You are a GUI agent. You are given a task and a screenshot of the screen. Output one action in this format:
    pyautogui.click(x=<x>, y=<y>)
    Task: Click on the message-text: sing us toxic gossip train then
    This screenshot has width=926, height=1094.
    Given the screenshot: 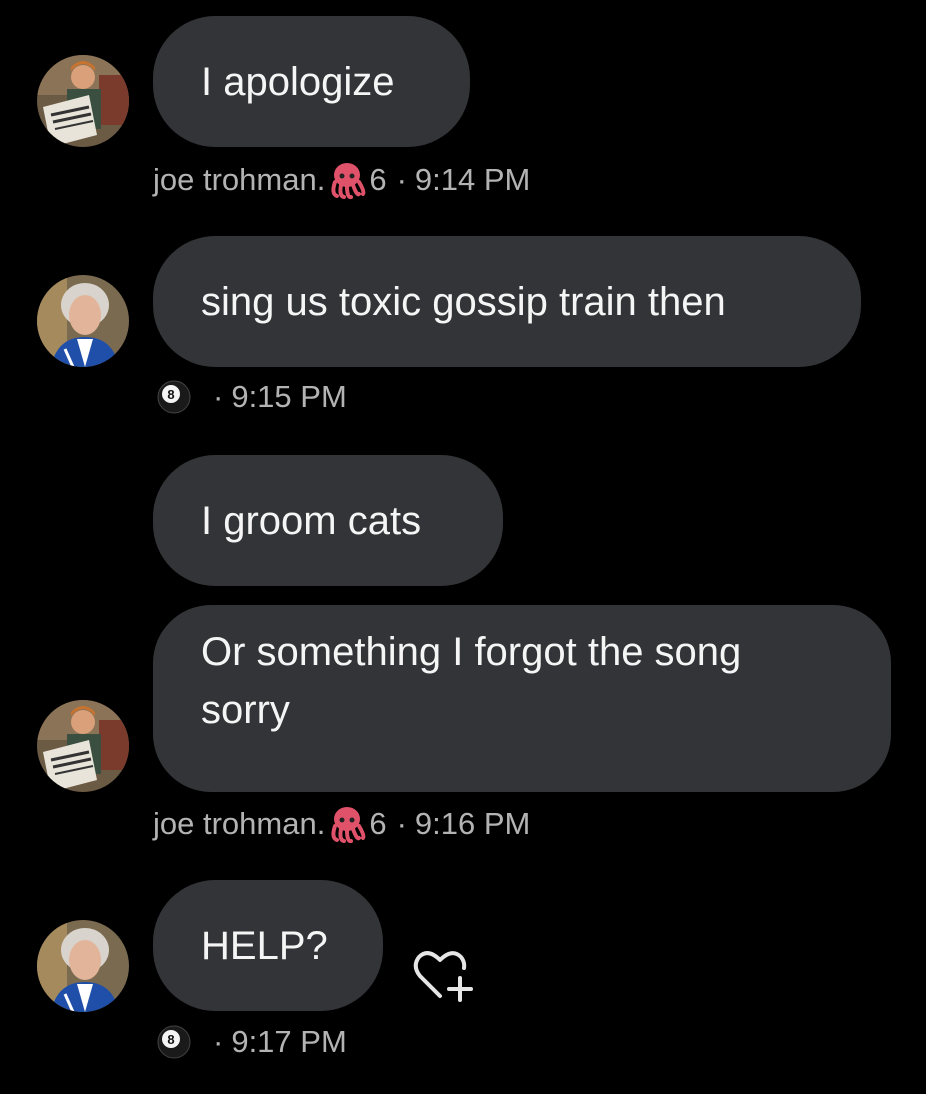 What is the action you would take?
    pyautogui.click(x=463, y=301)
    